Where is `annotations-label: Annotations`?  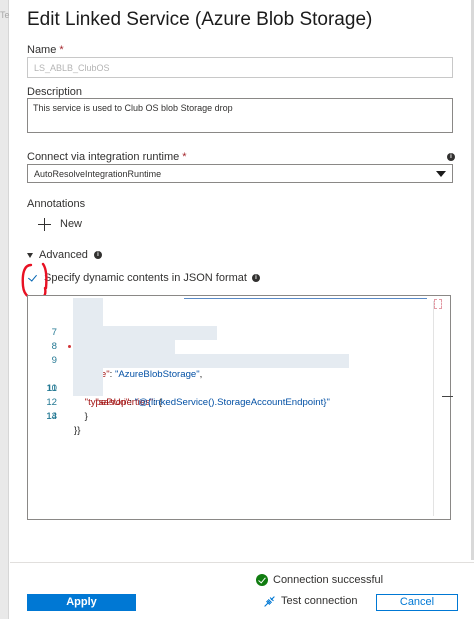
annotations-label: Annotations is located at coordinates (56, 204).